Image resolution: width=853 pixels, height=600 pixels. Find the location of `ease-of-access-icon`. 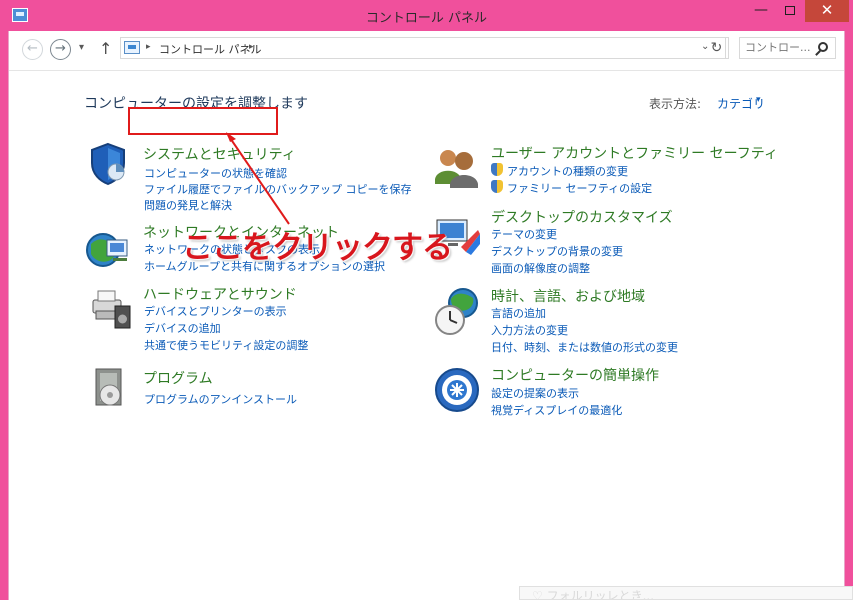

ease-of-access-icon is located at coordinates (457, 390).